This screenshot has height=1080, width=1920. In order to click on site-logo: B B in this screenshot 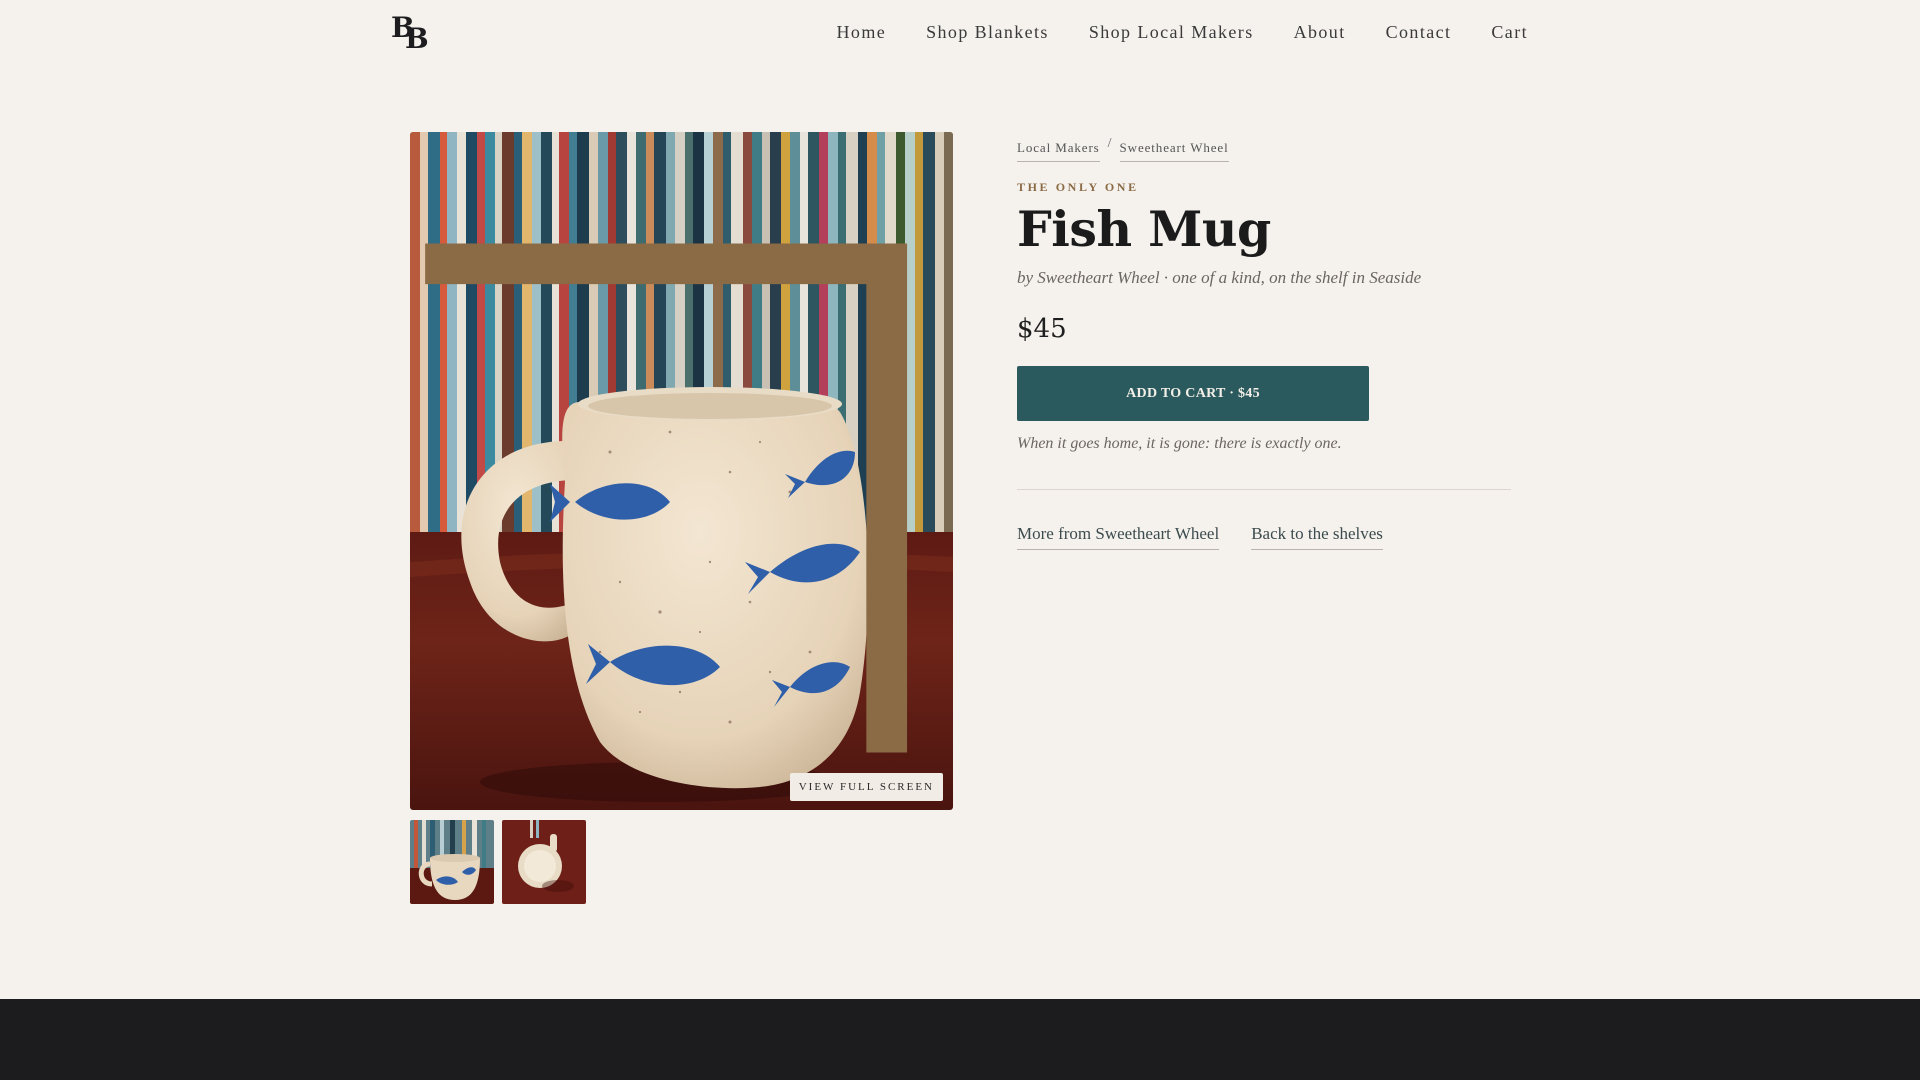, I will do `click(411, 34)`.